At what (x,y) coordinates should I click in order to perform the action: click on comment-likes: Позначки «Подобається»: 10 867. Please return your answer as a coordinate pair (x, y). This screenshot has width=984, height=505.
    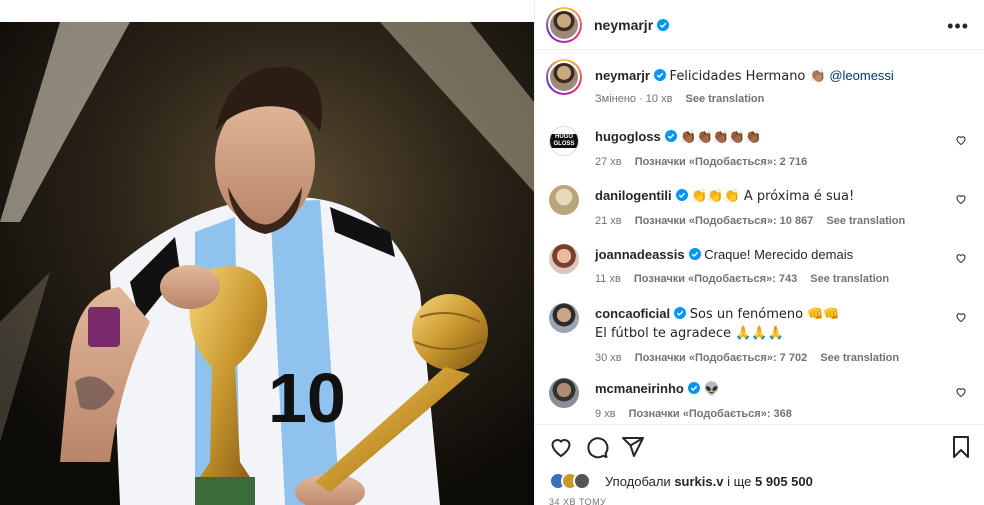
    Looking at the image, I should click on (724, 221).